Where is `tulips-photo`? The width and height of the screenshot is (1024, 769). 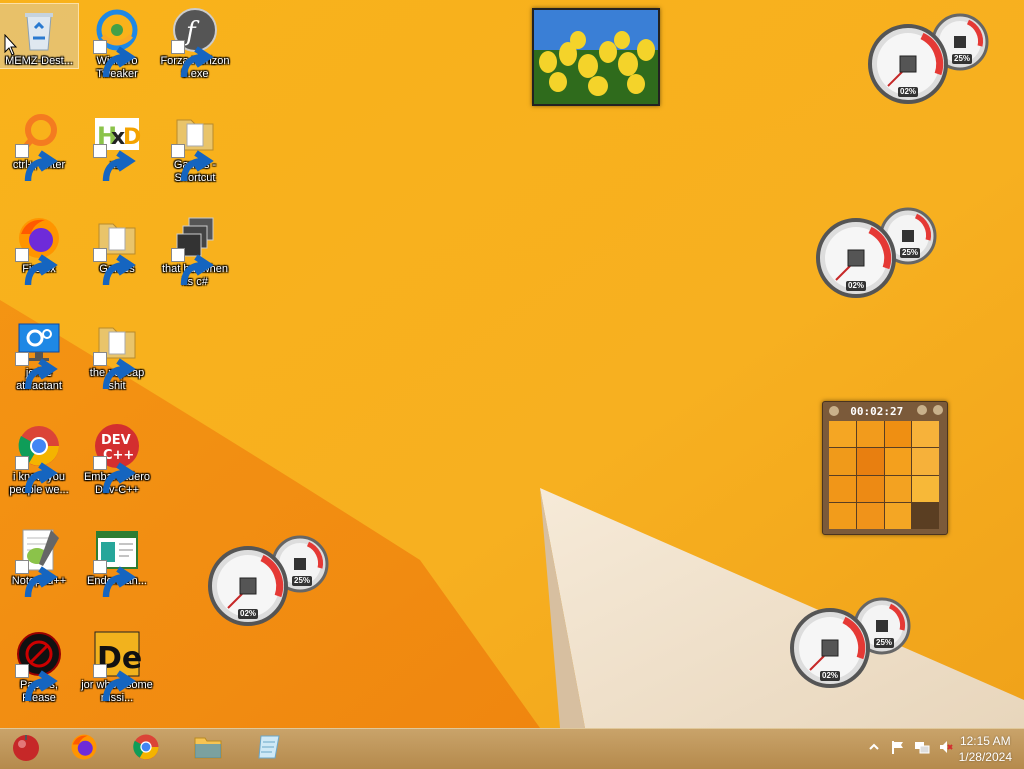
tulips-photo is located at coordinates (596, 57).